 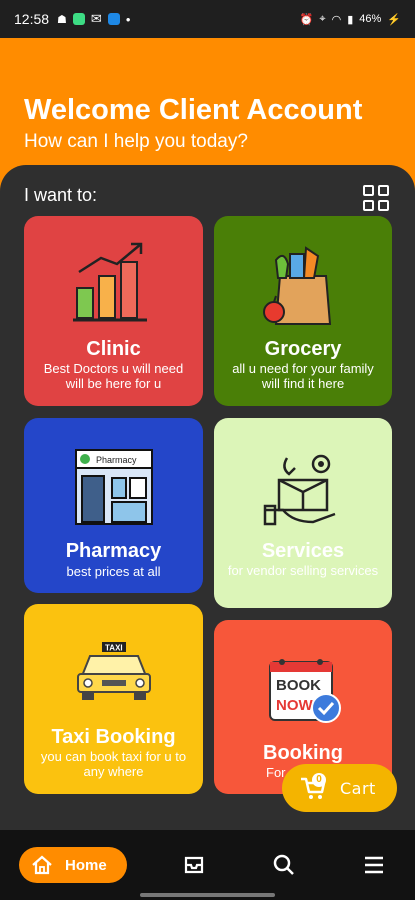 I want to click on nav-home: Home, so click(x=73, y=865).